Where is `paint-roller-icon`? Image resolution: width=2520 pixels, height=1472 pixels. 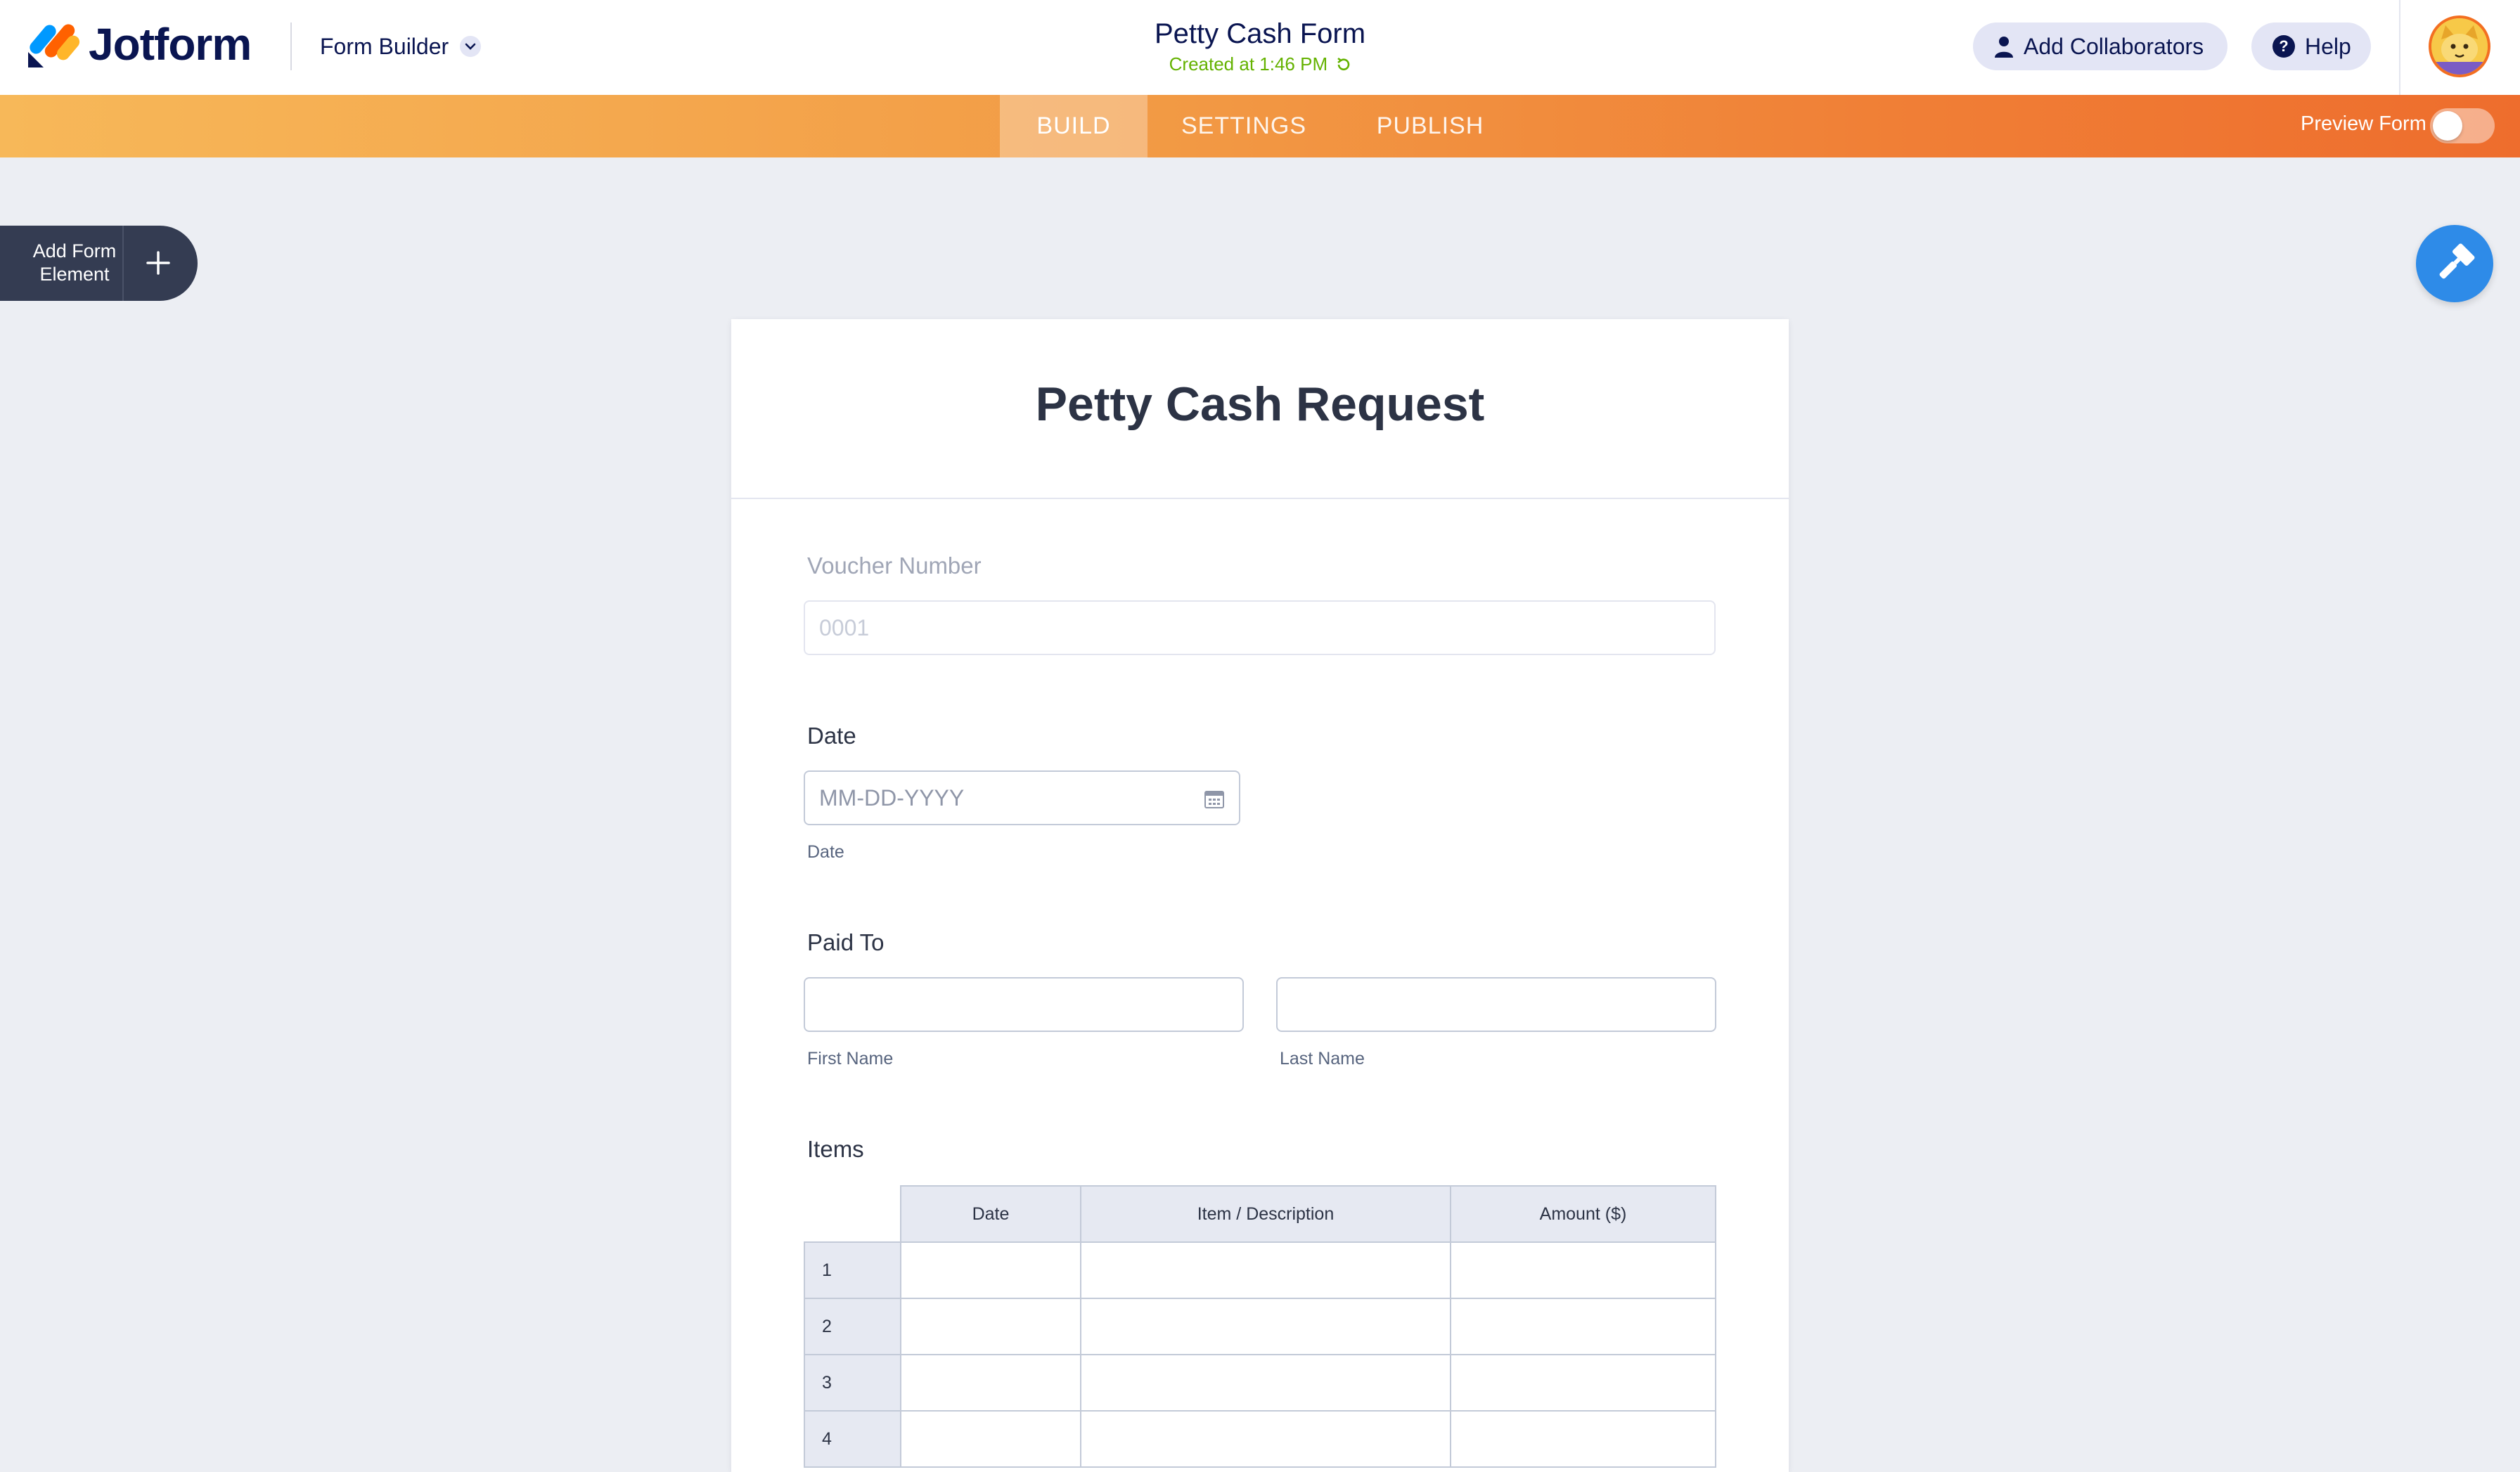 paint-roller-icon is located at coordinates (2457, 261).